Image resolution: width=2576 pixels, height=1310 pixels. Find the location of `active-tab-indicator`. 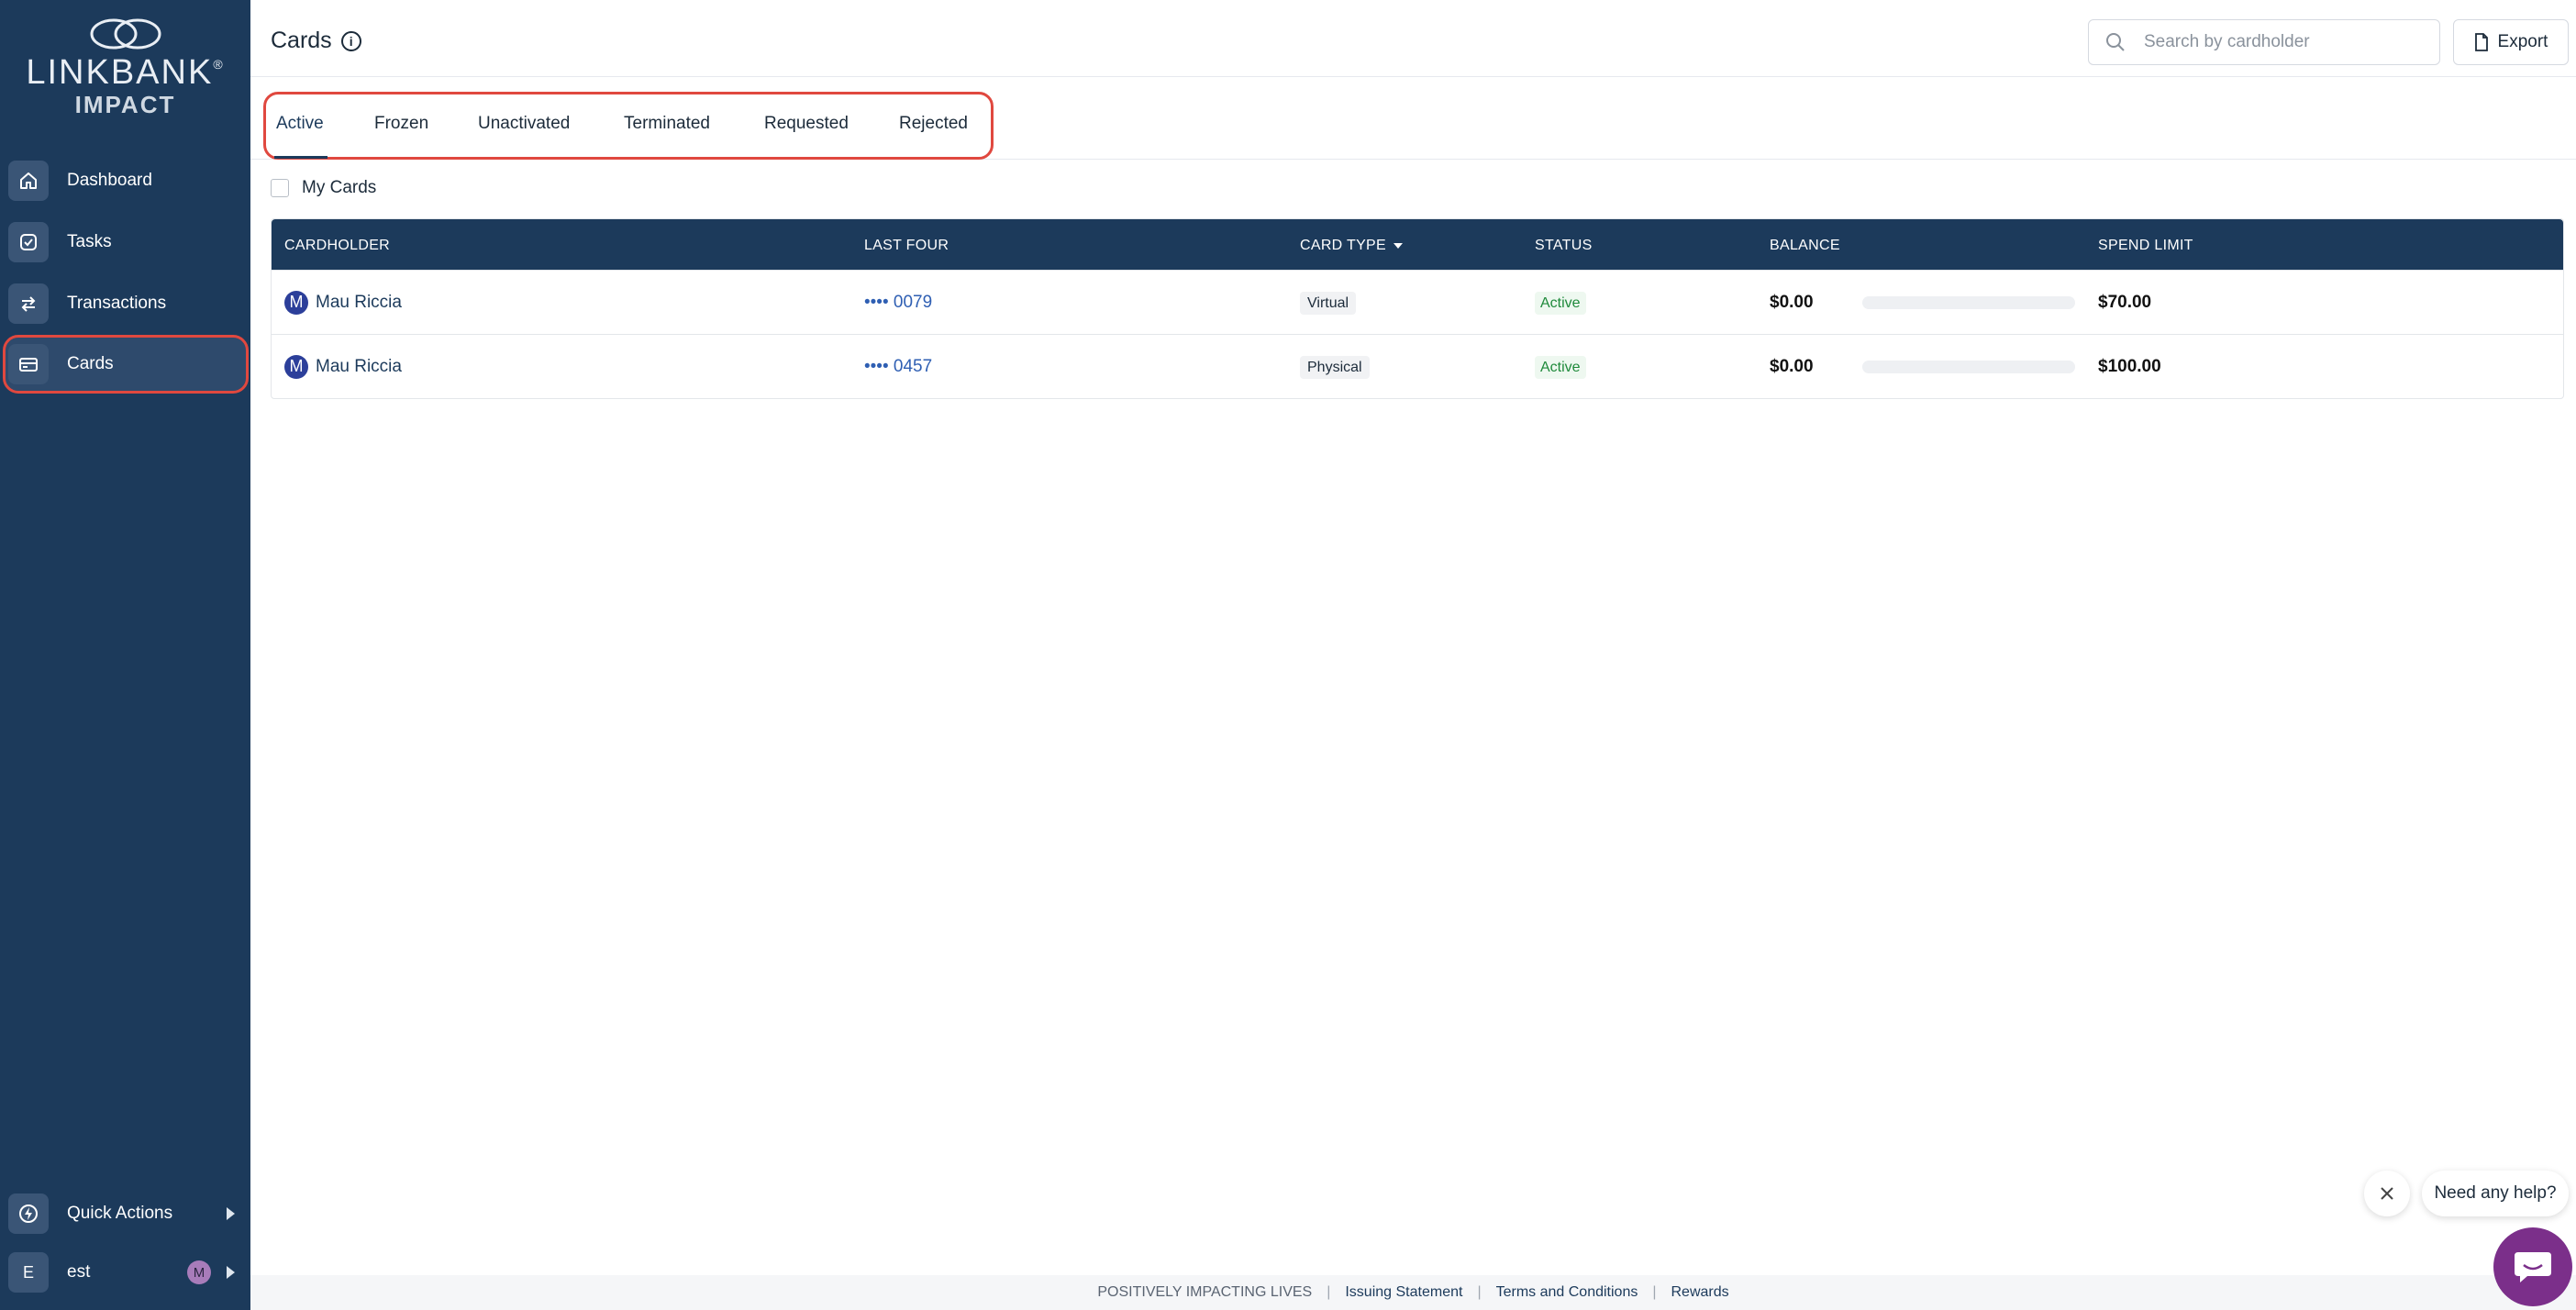

active-tab-indicator is located at coordinates (301, 157).